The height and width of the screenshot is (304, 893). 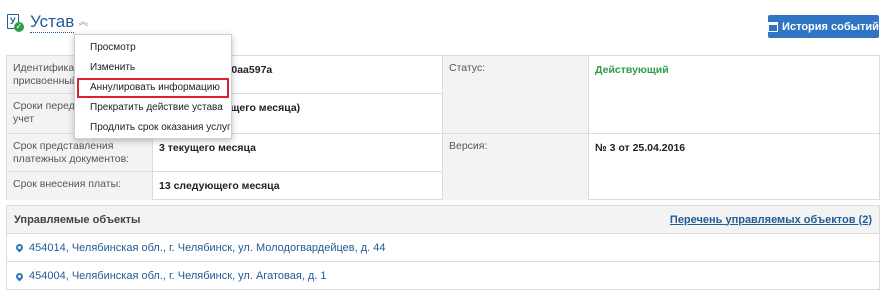 What do you see at coordinates (153, 68) in the screenshot?
I see `menu-item-edit: Изменить` at bounding box center [153, 68].